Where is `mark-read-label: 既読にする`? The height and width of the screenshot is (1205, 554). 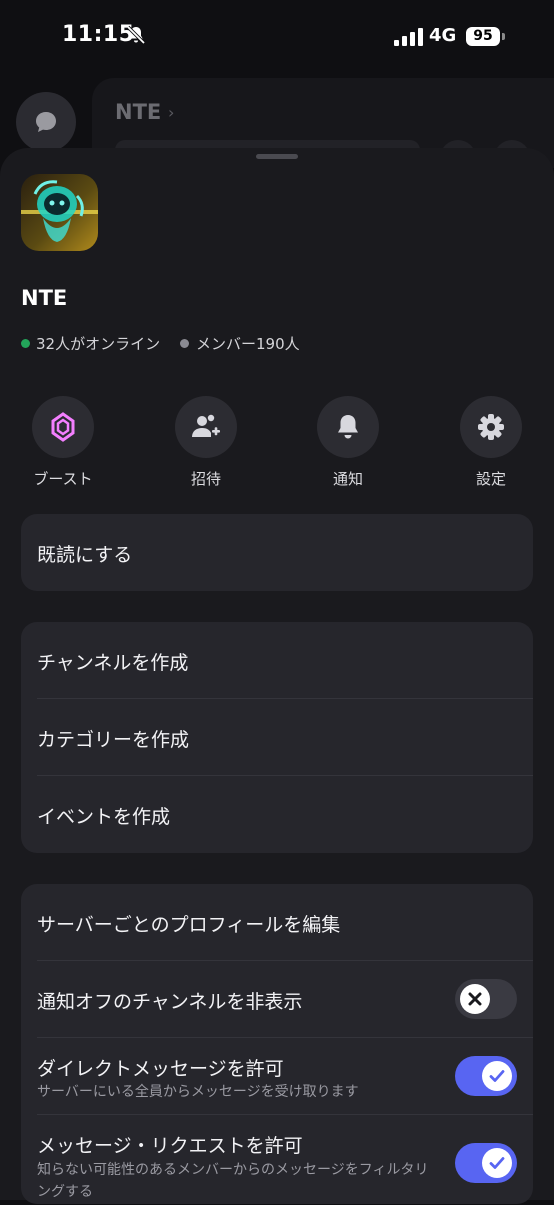 mark-read-label: 既読にする is located at coordinates (85, 555).